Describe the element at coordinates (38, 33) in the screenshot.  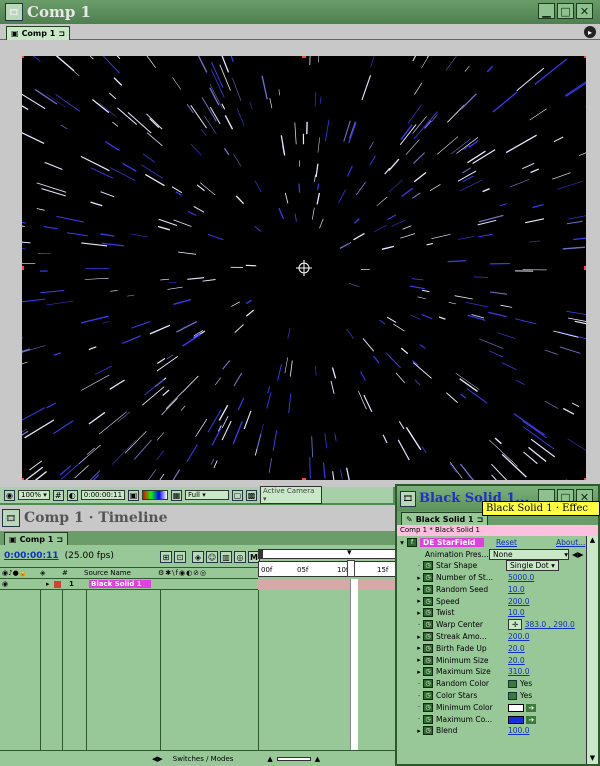
I see `tab-comp1: ▣ Comp 1 ⊐` at that location.